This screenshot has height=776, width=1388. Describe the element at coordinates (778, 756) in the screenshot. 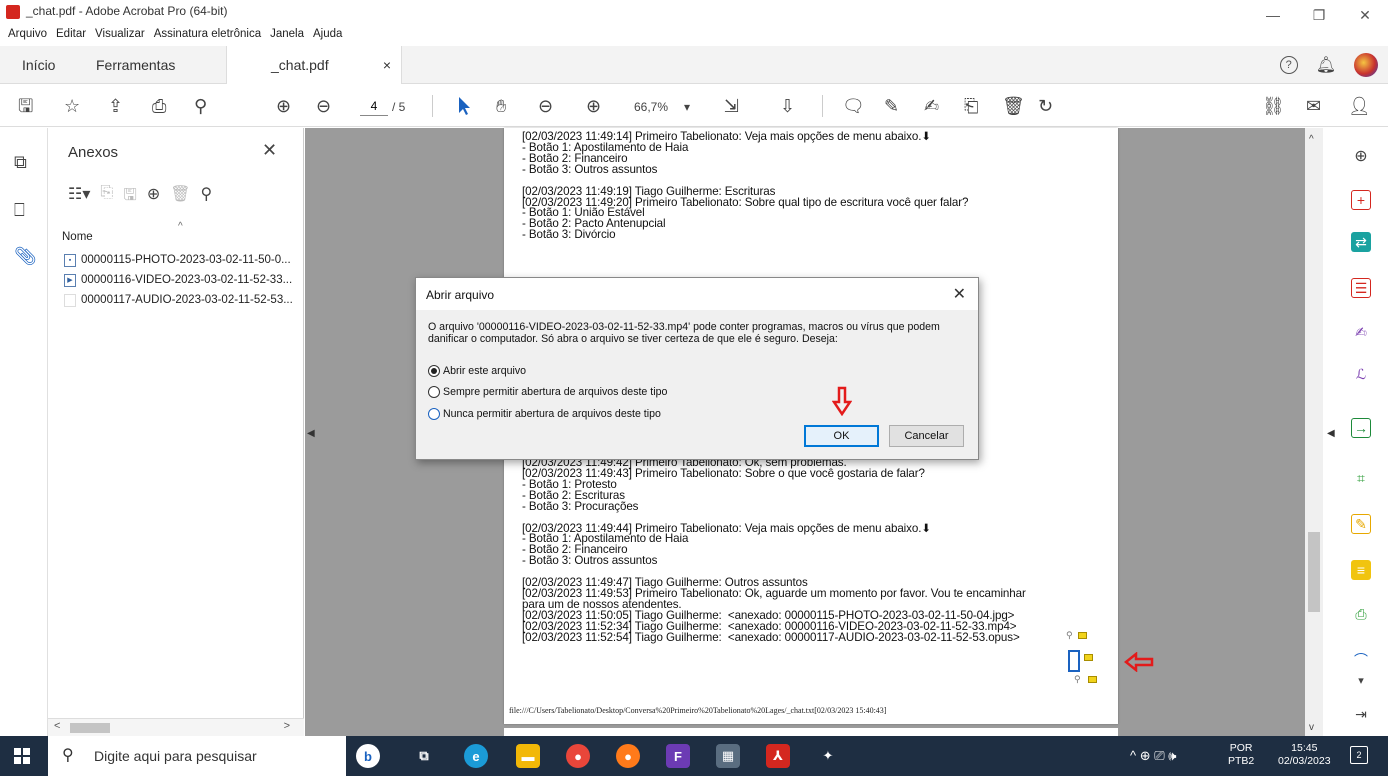

I see `acrobat-taskbar-icon: ⅄` at that location.